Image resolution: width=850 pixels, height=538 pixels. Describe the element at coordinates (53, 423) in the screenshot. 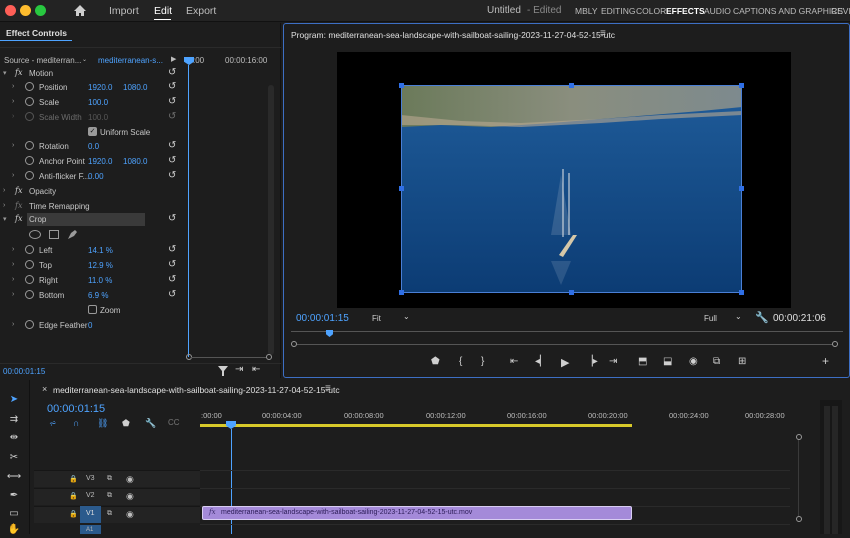

I see `nest-icon: ⩫` at that location.